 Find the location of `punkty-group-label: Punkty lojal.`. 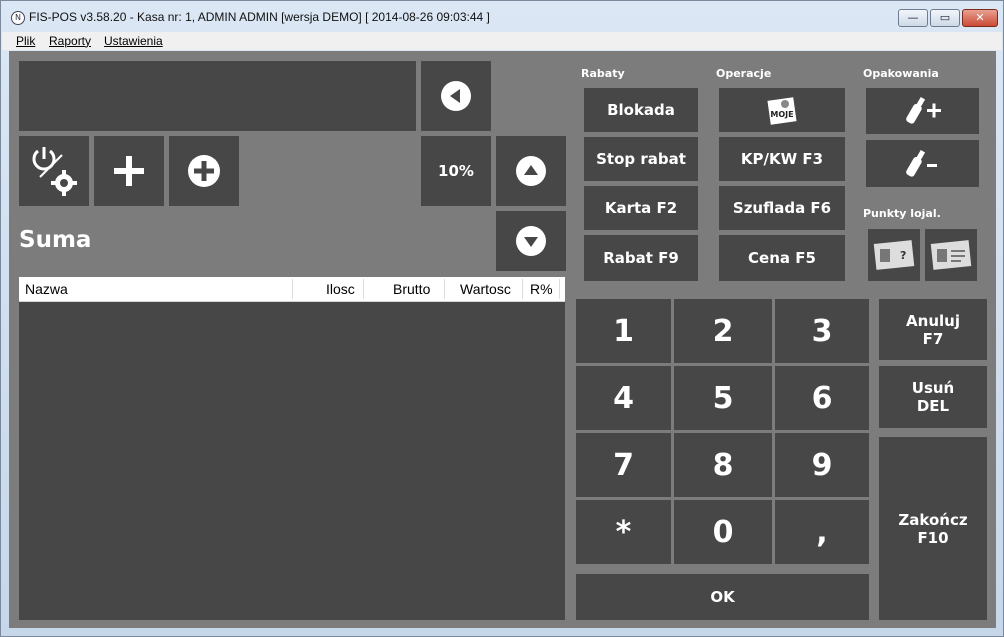

punkty-group-label: Punkty lojal. is located at coordinates (902, 213).